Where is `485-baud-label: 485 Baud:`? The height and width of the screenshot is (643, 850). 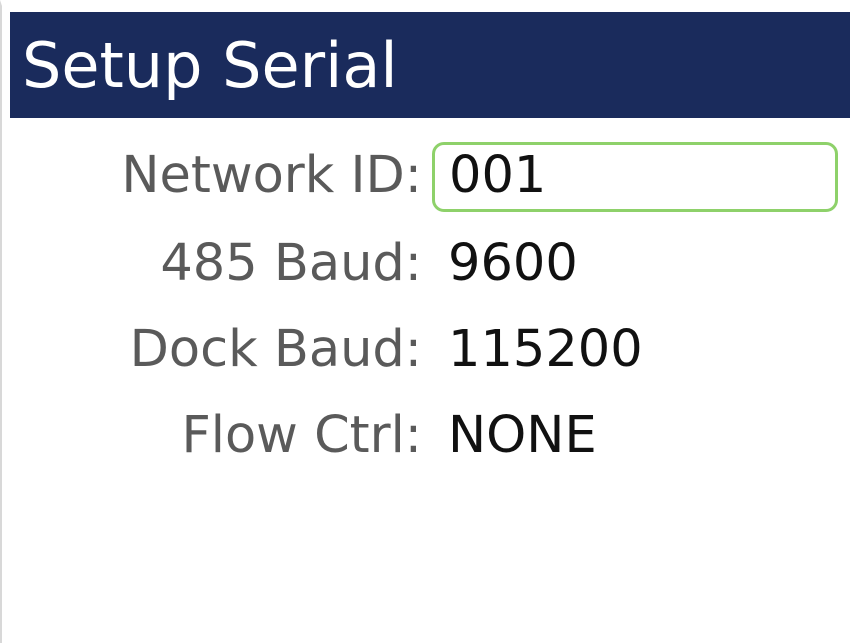
485-baud-label: 485 Baud: is located at coordinates (291, 263).